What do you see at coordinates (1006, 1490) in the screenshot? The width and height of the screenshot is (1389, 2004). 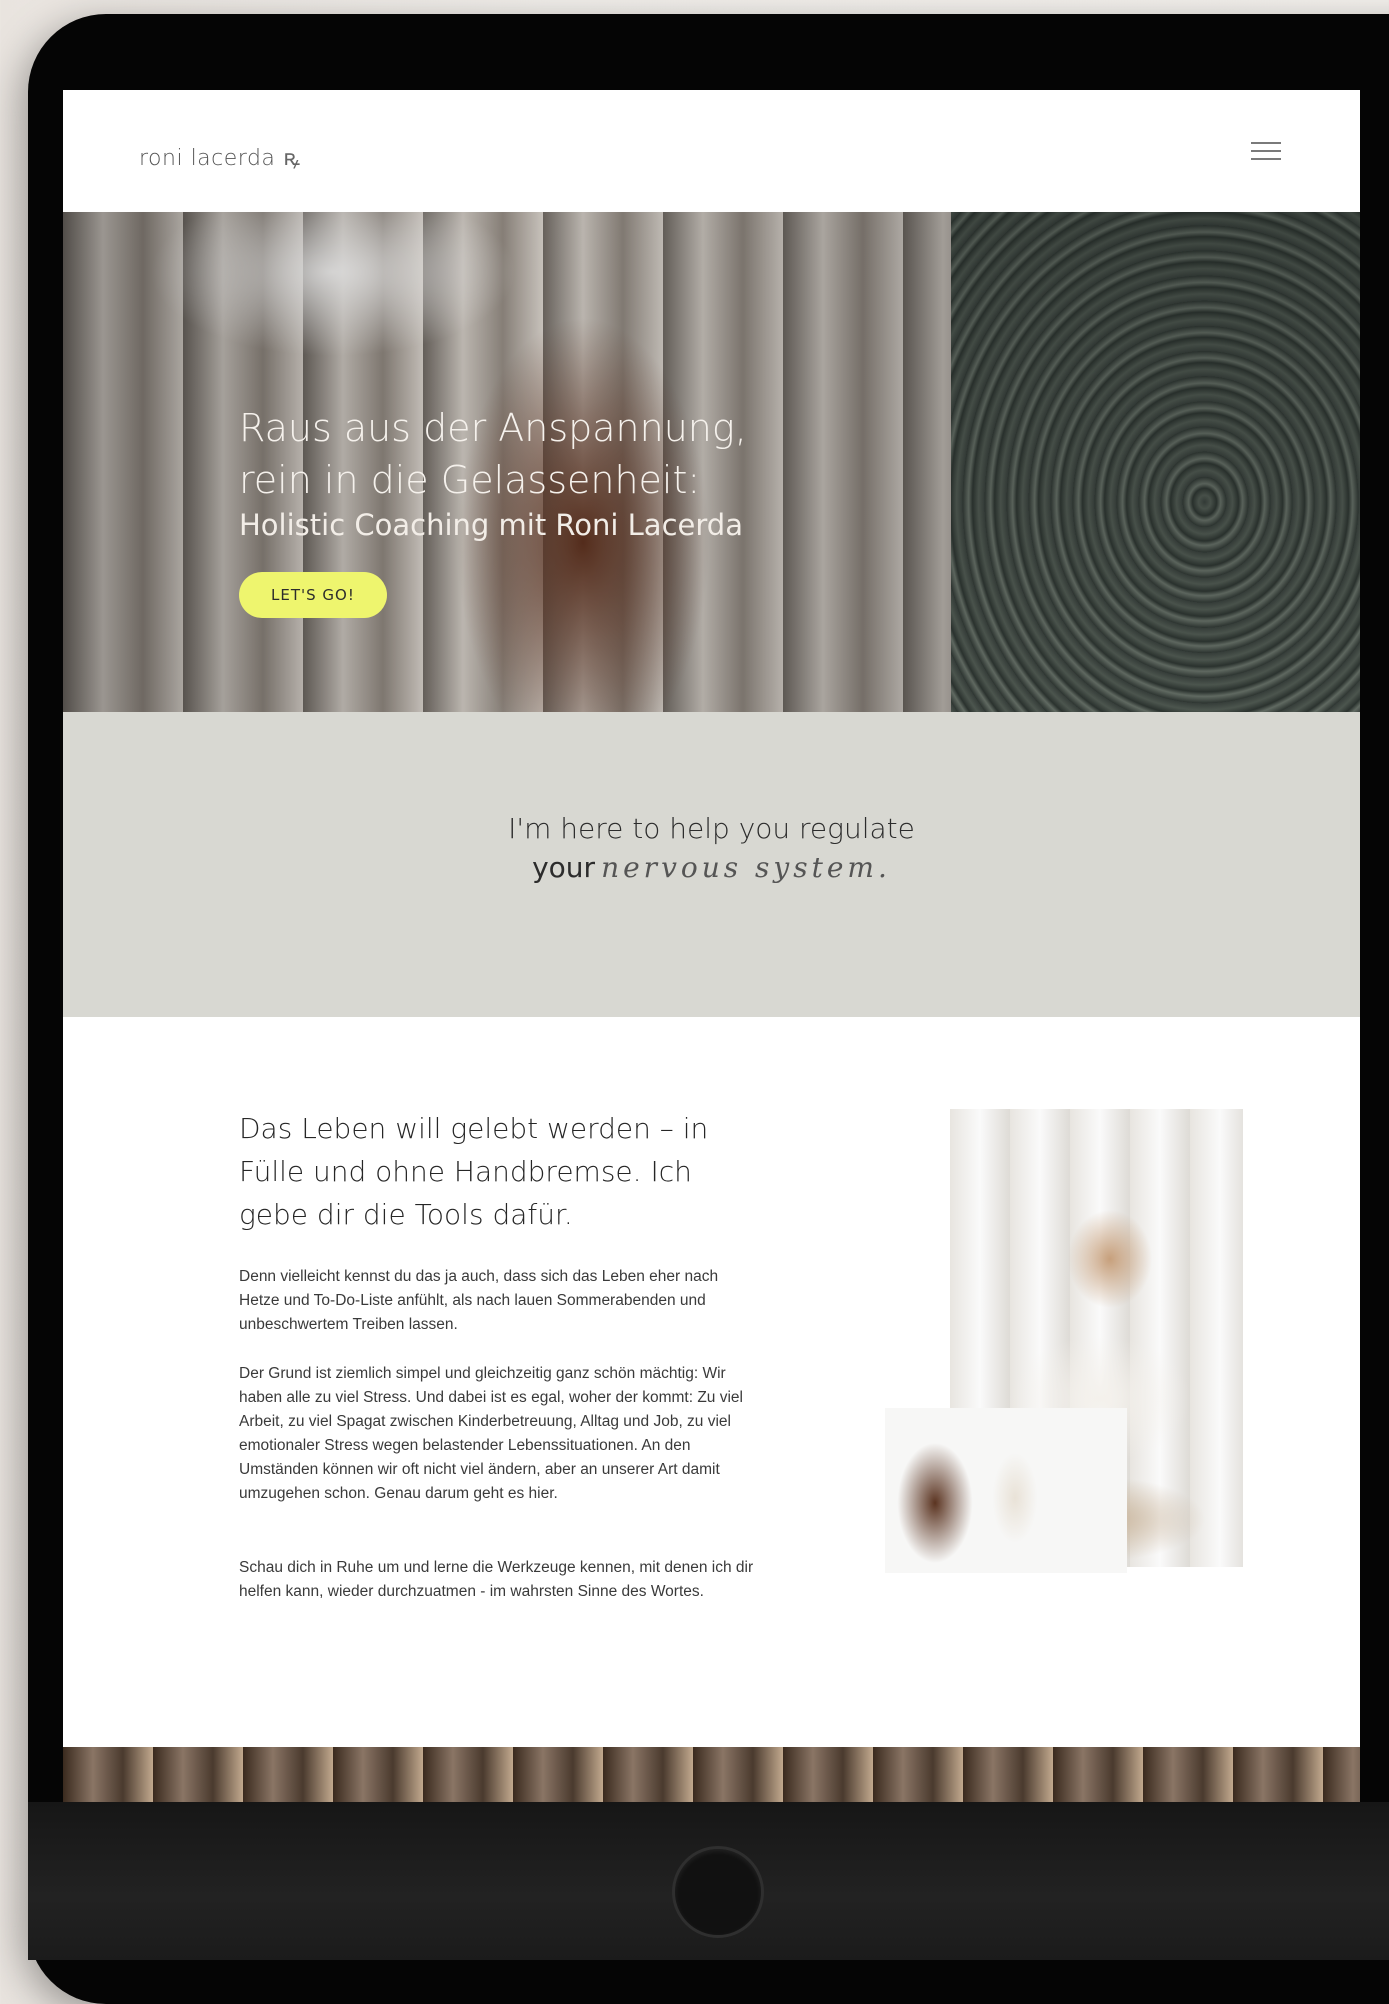 I see `portrait-laughing-photo` at bounding box center [1006, 1490].